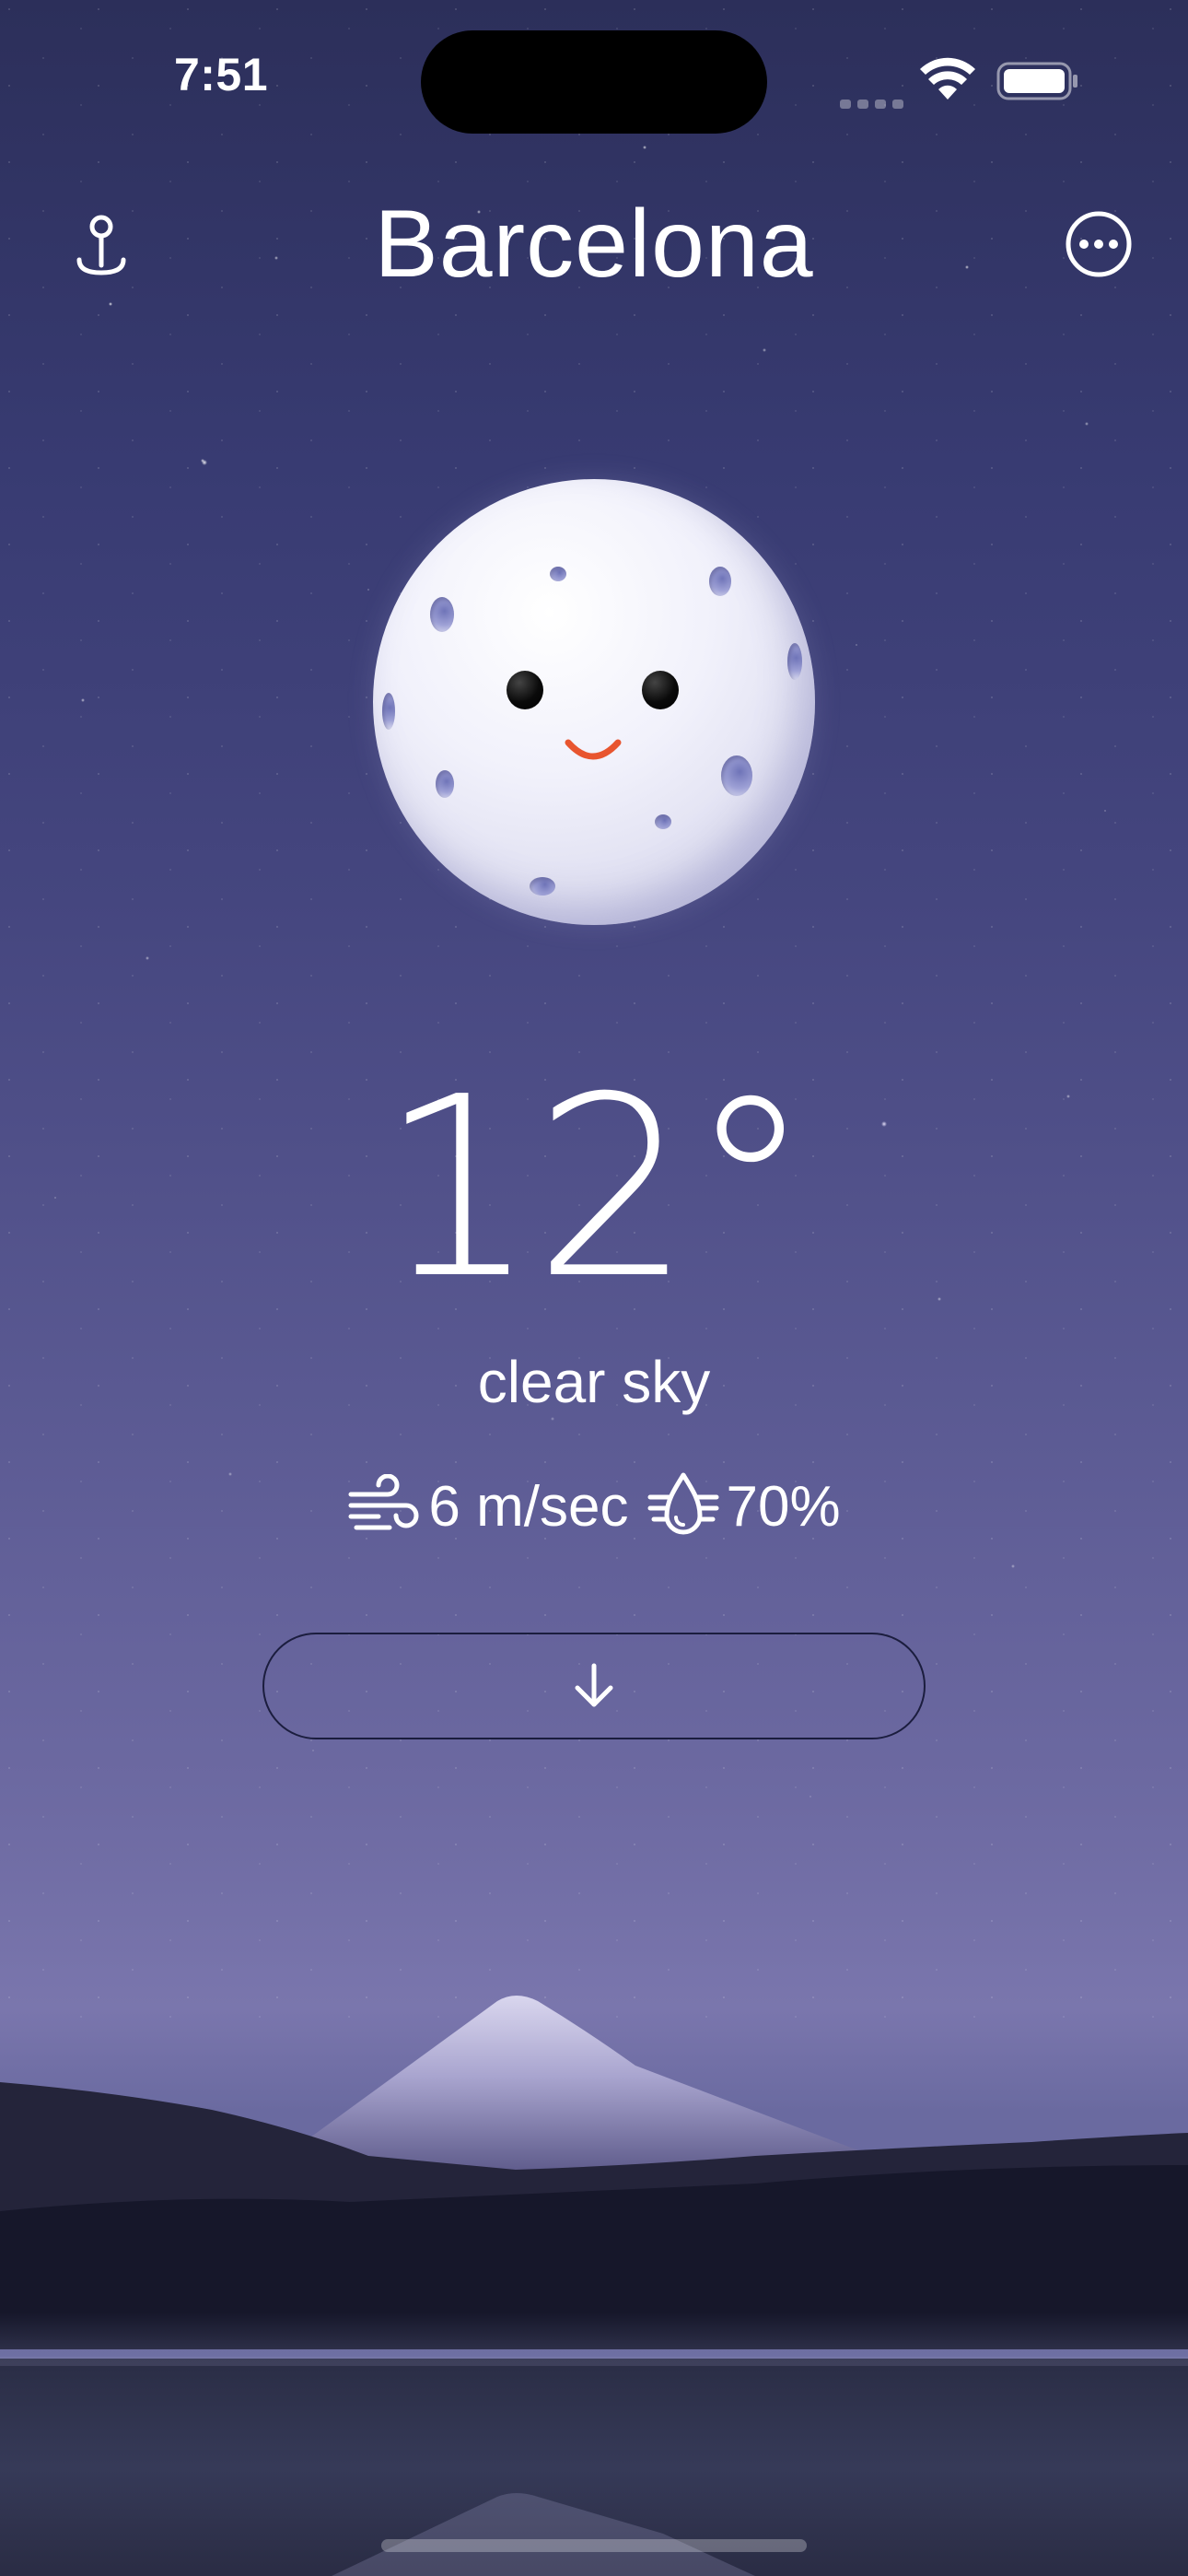  I want to click on temperature-display: 12°, so click(594, 1188).